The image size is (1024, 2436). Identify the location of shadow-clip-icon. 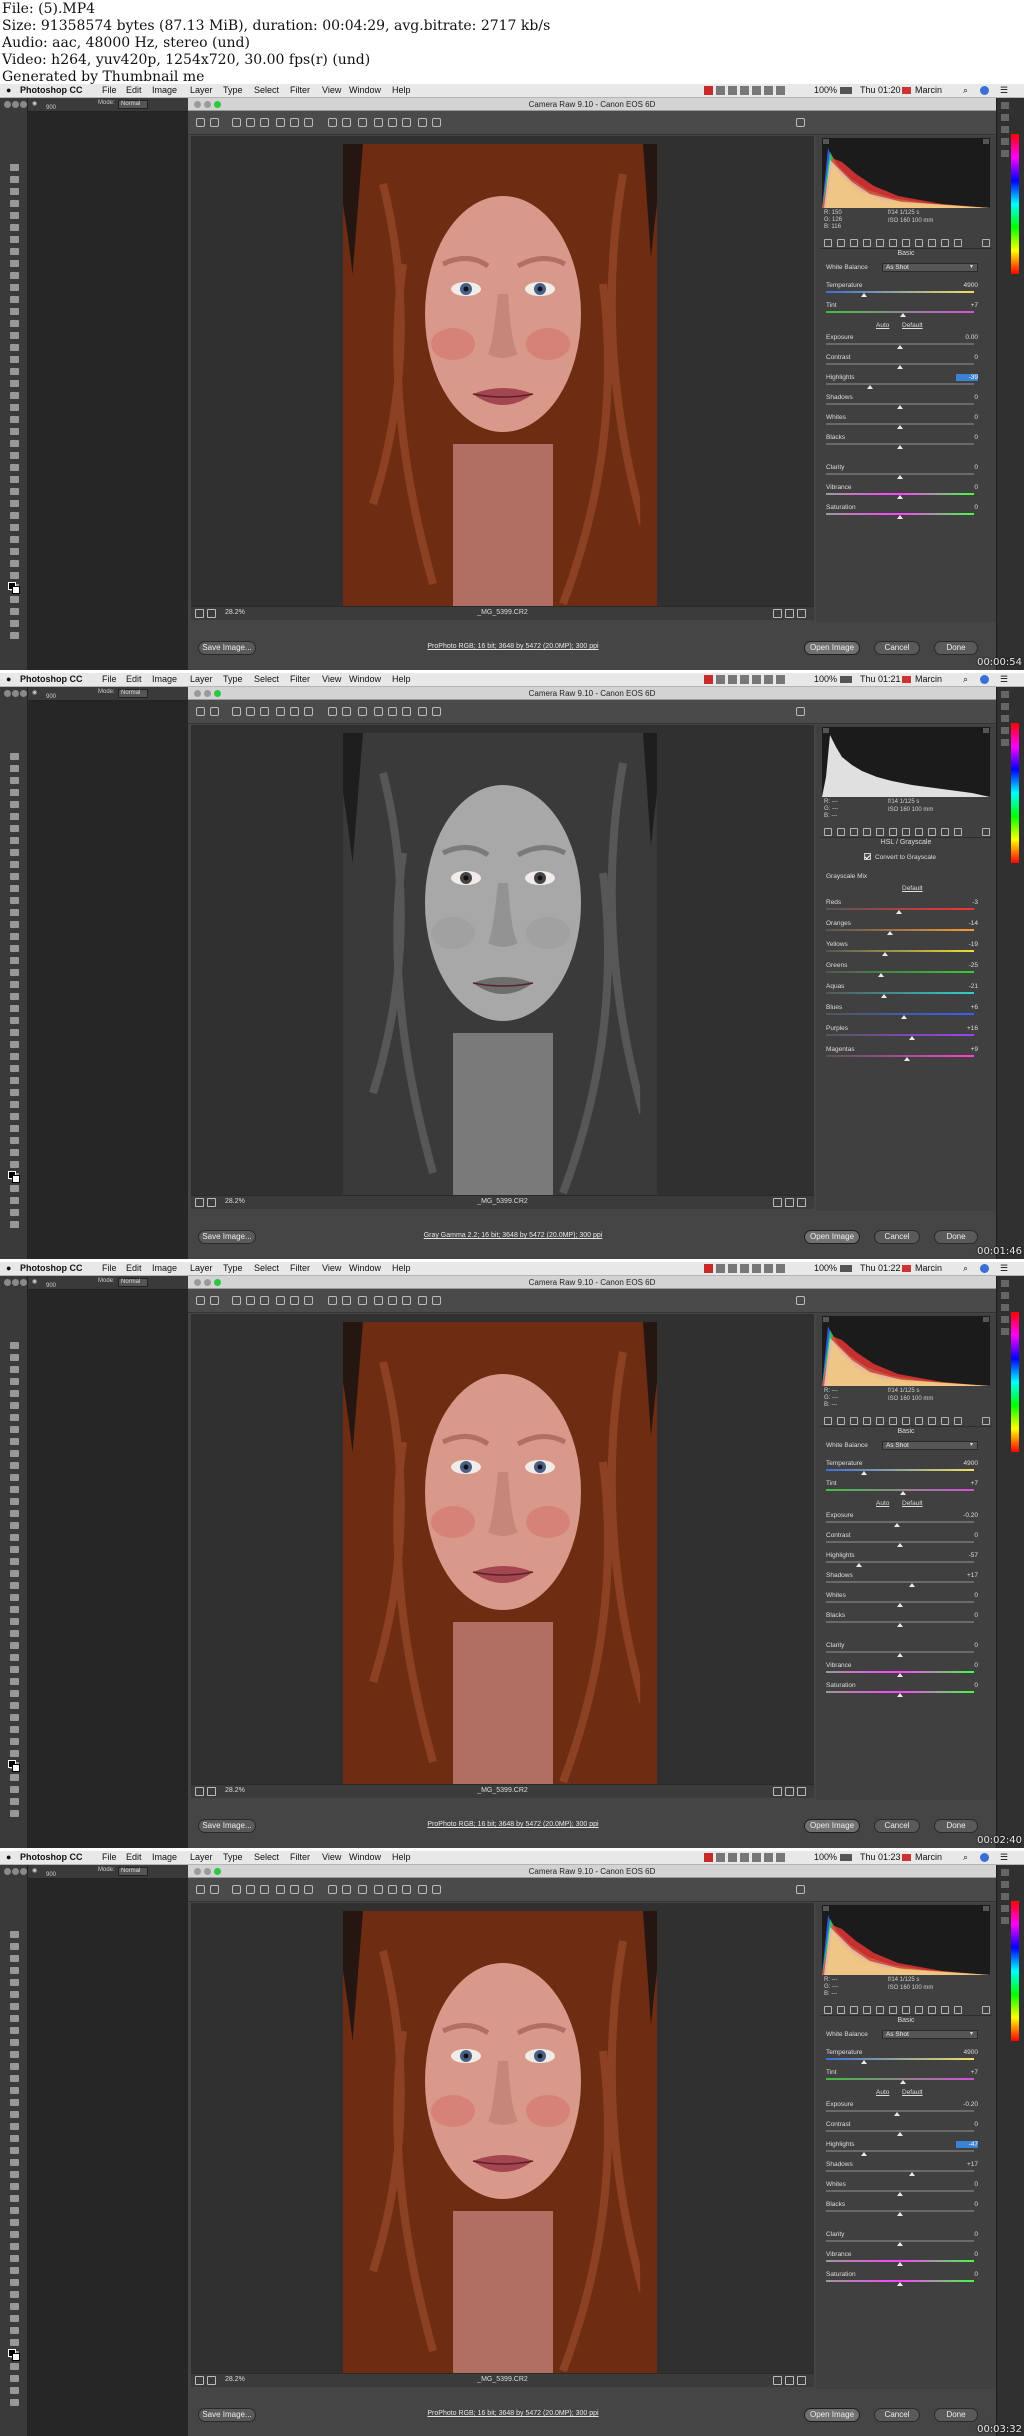
(826, 141).